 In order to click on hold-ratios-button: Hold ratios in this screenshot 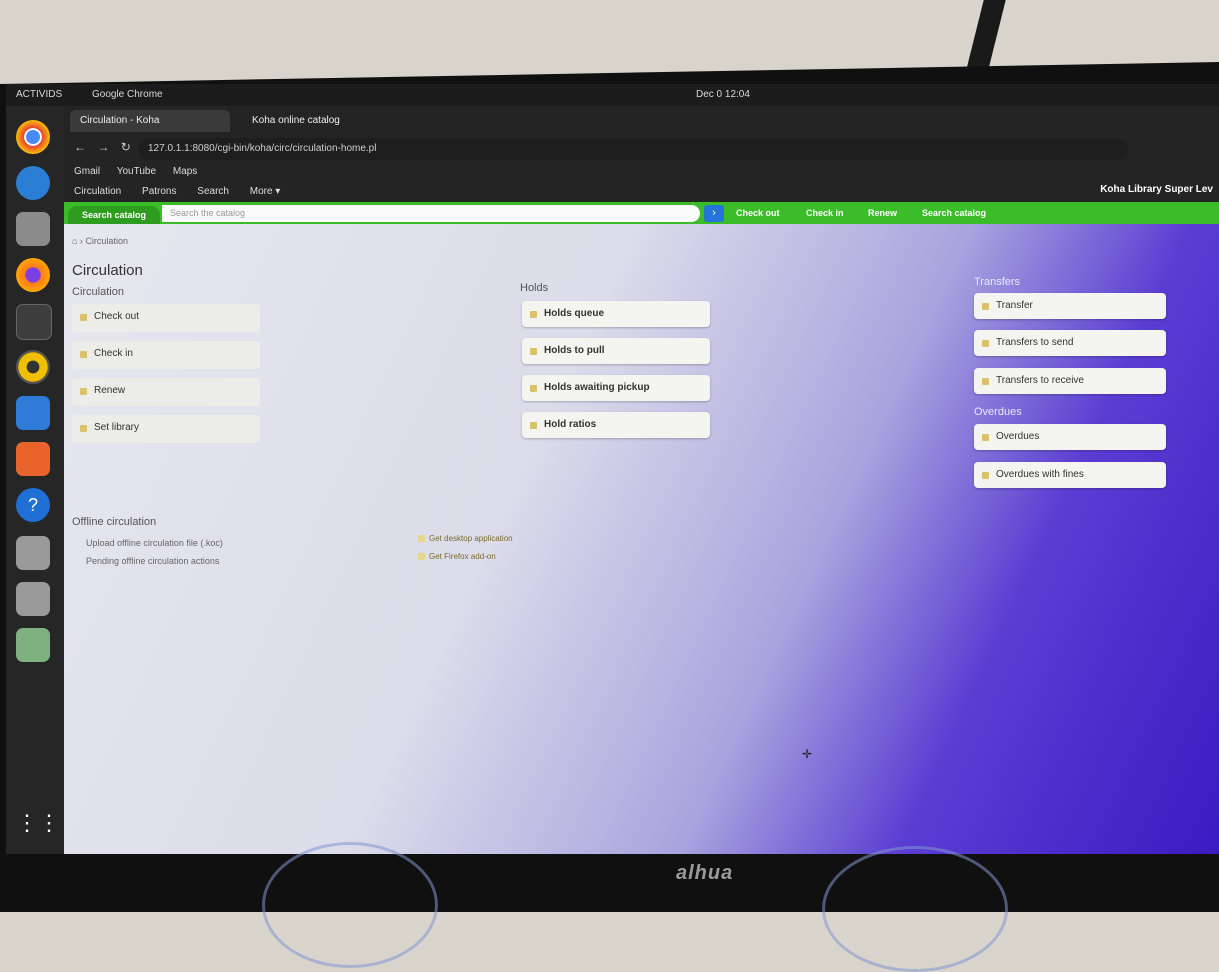, I will do `click(616, 425)`.